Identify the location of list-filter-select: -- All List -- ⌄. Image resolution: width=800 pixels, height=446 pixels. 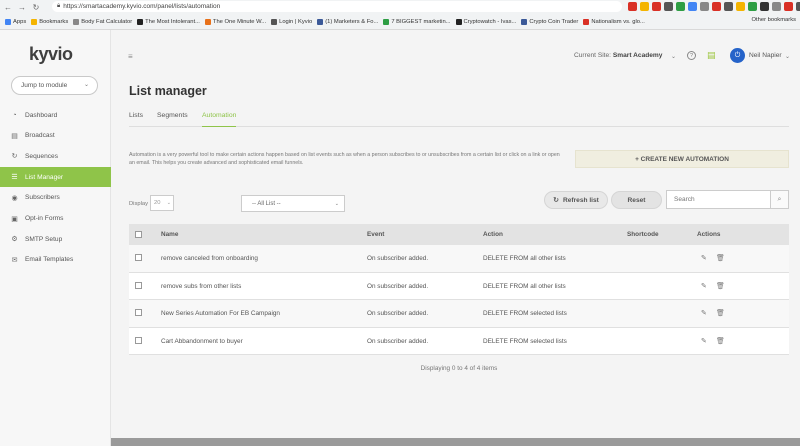
(293, 203).